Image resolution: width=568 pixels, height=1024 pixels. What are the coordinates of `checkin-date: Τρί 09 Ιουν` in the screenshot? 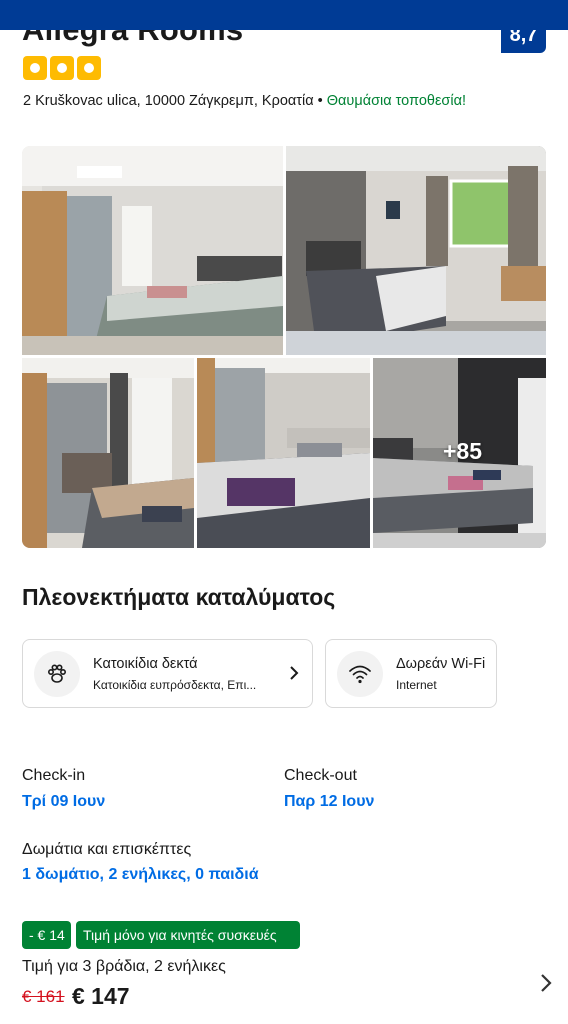 It's located at (63, 802).